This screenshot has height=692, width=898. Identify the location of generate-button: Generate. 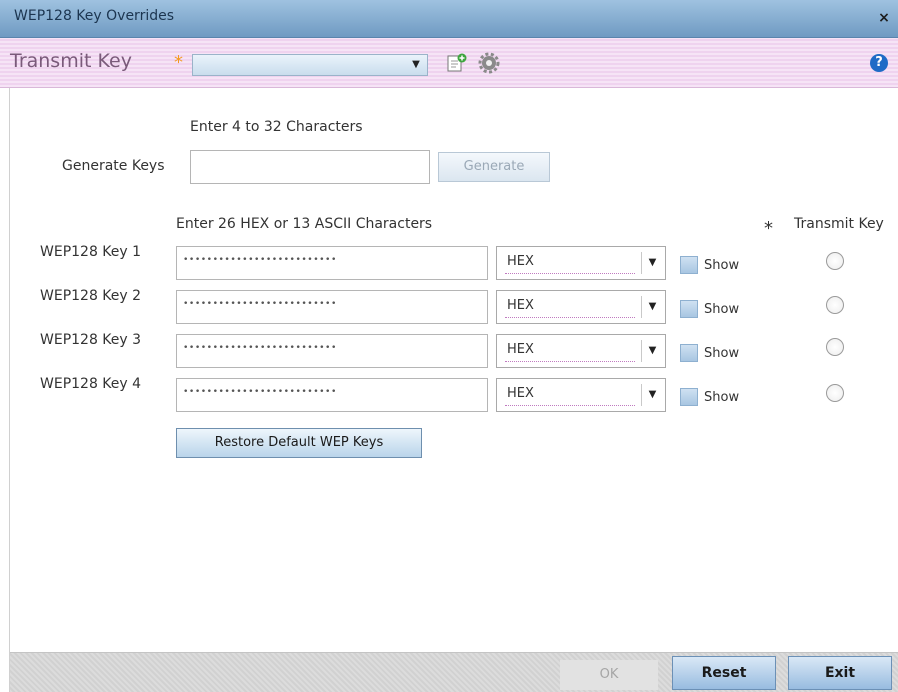
(494, 167).